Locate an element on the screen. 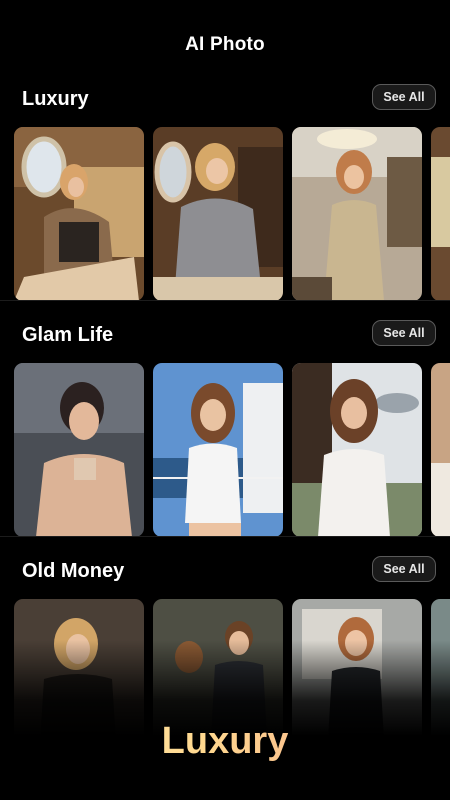  page-title: AI Photo is located at coordinates (225, 44).